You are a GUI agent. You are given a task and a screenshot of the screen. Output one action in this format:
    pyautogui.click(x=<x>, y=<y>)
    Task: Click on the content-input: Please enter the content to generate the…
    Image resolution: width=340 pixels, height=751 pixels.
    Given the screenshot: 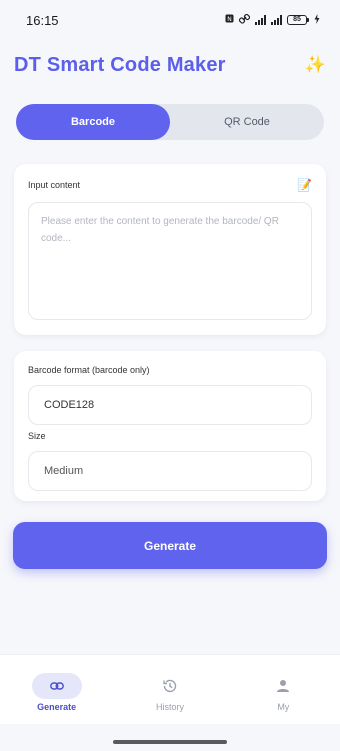 What is the action you would take?
    pyautogui.click(x=170, y=261)
    